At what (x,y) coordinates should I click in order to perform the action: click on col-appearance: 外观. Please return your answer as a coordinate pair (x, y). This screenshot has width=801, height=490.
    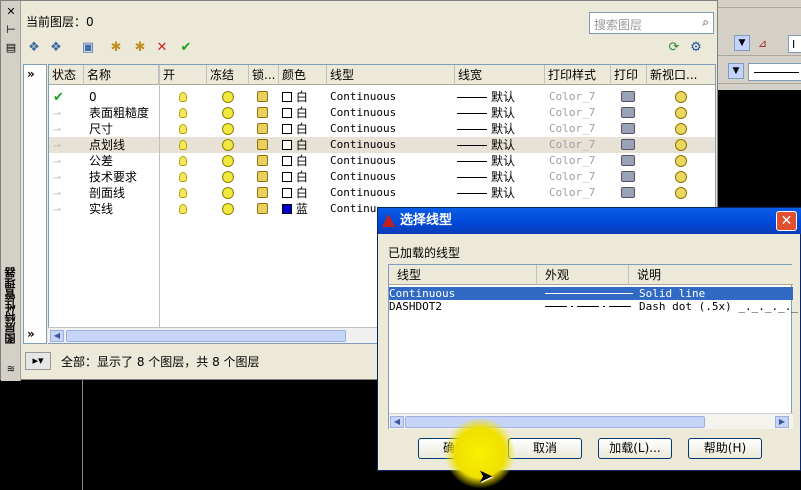
    Looking at the image, I should click on (583, 275).